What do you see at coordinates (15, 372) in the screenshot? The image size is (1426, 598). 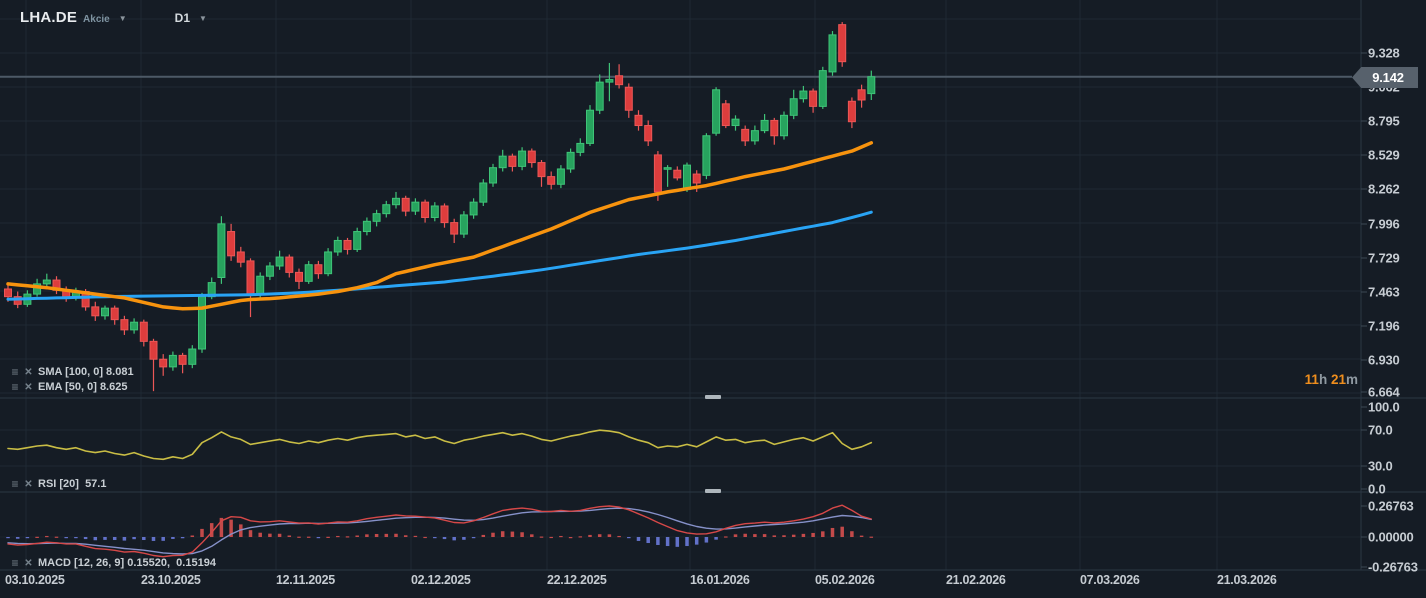 I see `sma-settings-icon: ≡` at bounding box center [15, 372].